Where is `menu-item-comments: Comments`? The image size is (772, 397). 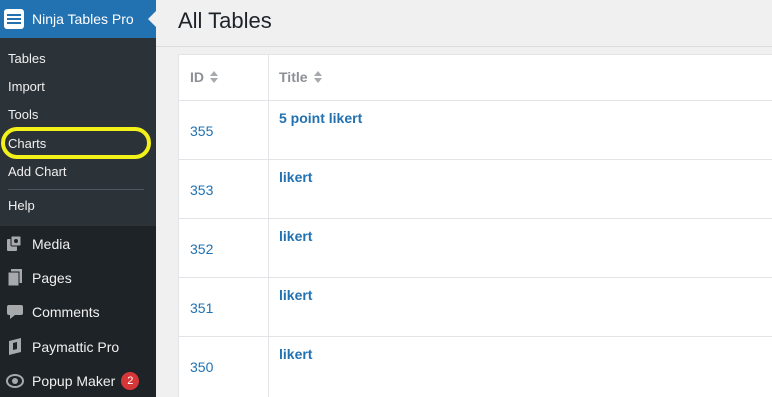 menu-item-comments: Comments is located at coordinates (78, 312).